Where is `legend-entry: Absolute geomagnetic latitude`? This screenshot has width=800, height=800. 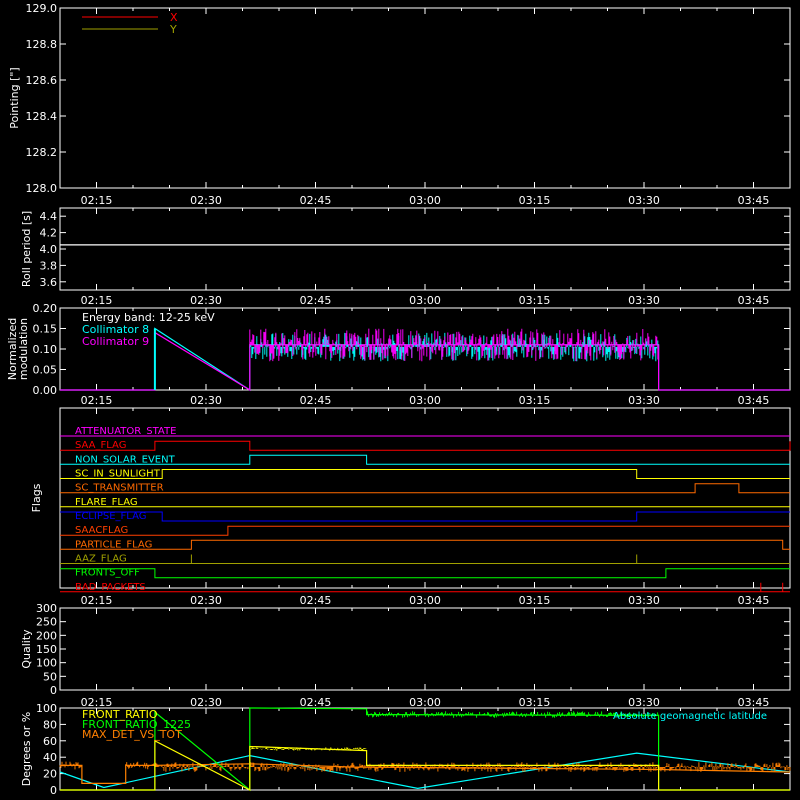
legend-entry: Absolute geomagnetic latitude is located at coordinates (690, 716).